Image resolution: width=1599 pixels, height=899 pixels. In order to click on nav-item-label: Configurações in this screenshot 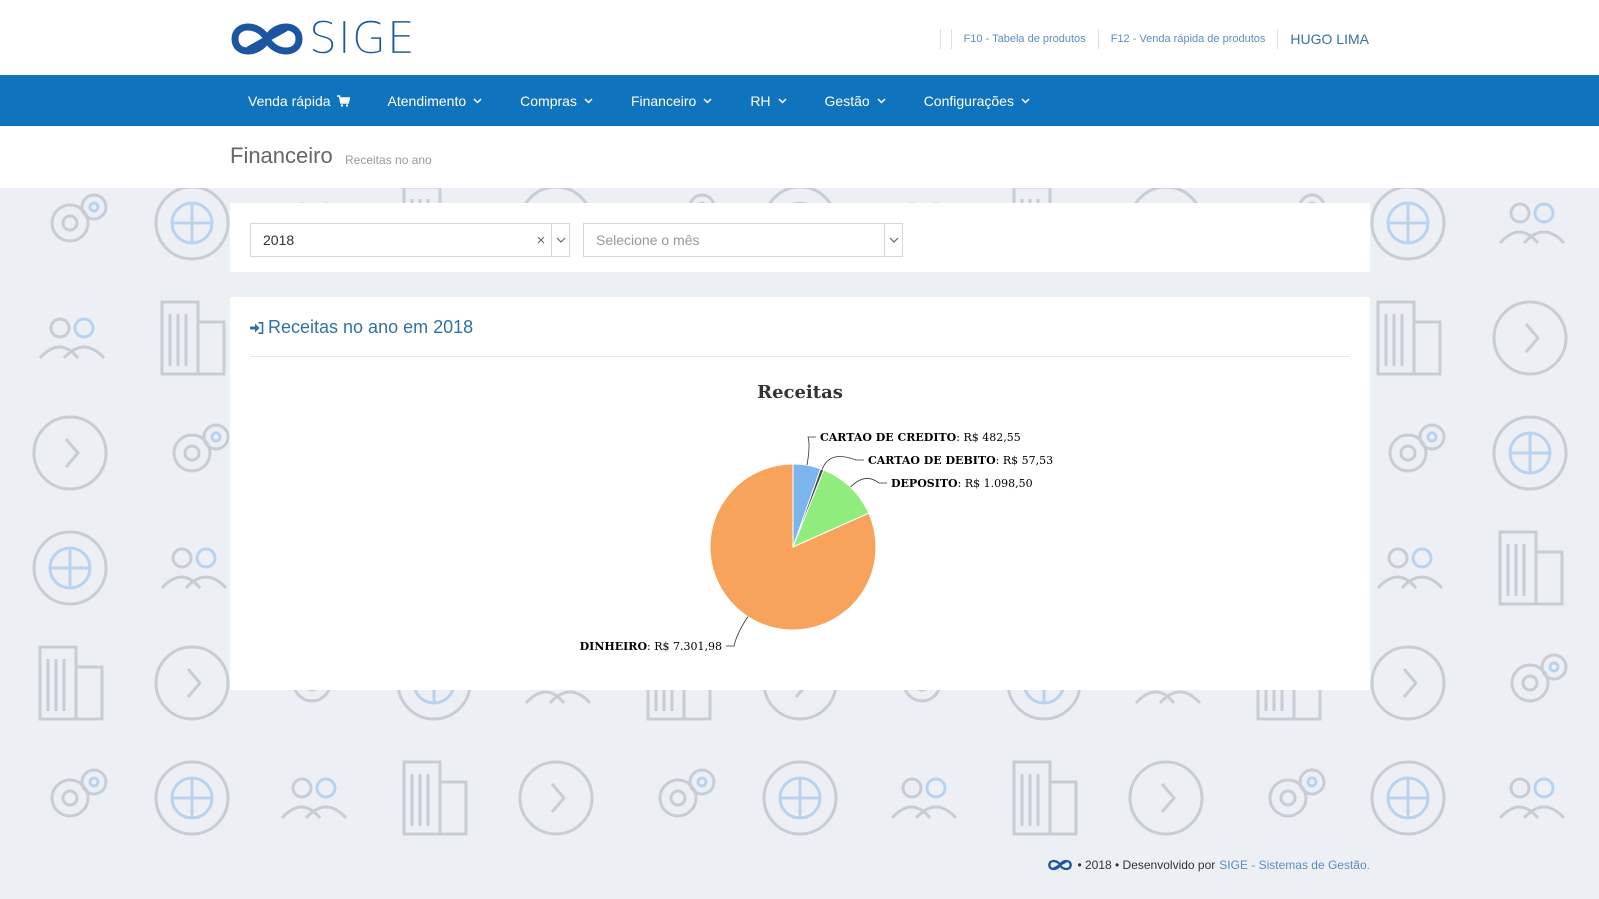, I will do `click(968, 100)`.